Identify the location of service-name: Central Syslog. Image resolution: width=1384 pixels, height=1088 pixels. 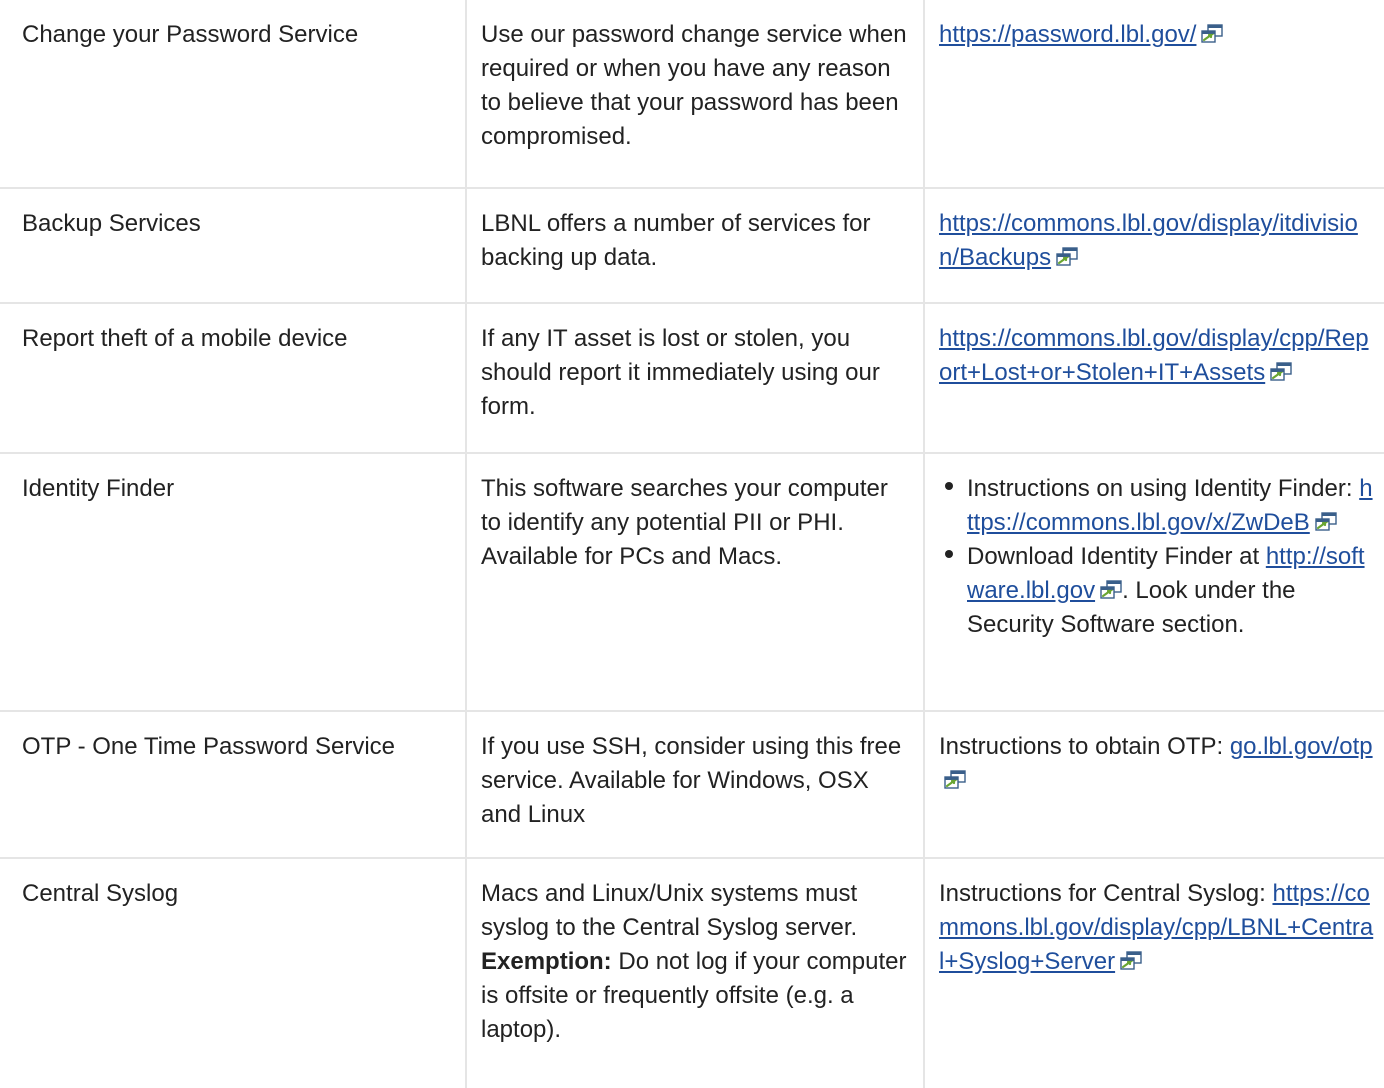
(100, 893).